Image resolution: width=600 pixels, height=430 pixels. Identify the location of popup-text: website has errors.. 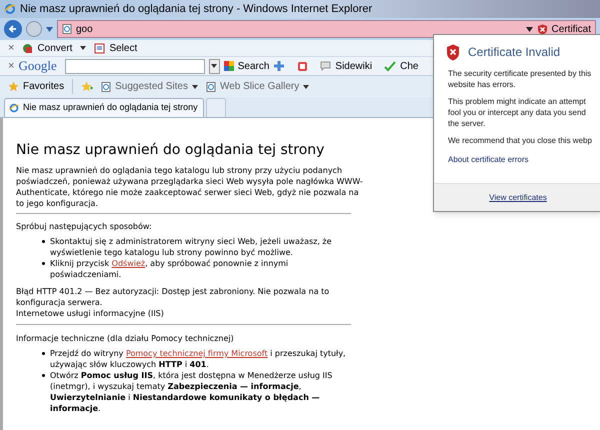
(482, 84).